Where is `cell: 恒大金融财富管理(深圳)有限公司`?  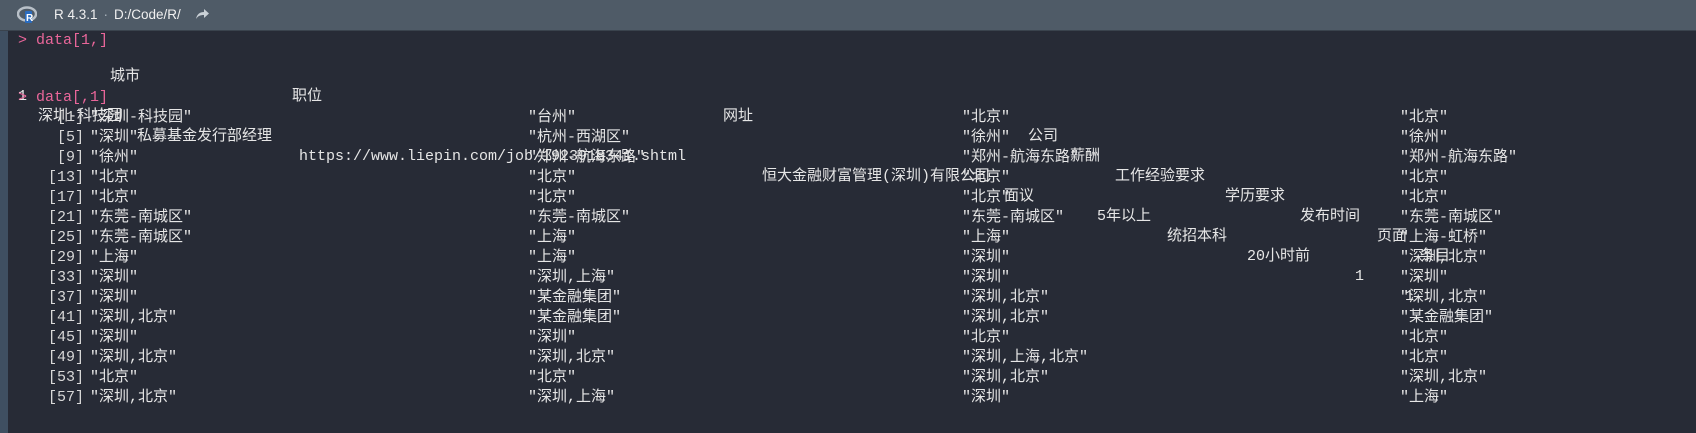 cell: 恒大金融财富管理(深圳)有限公司 is located at coordinates (876, 176).